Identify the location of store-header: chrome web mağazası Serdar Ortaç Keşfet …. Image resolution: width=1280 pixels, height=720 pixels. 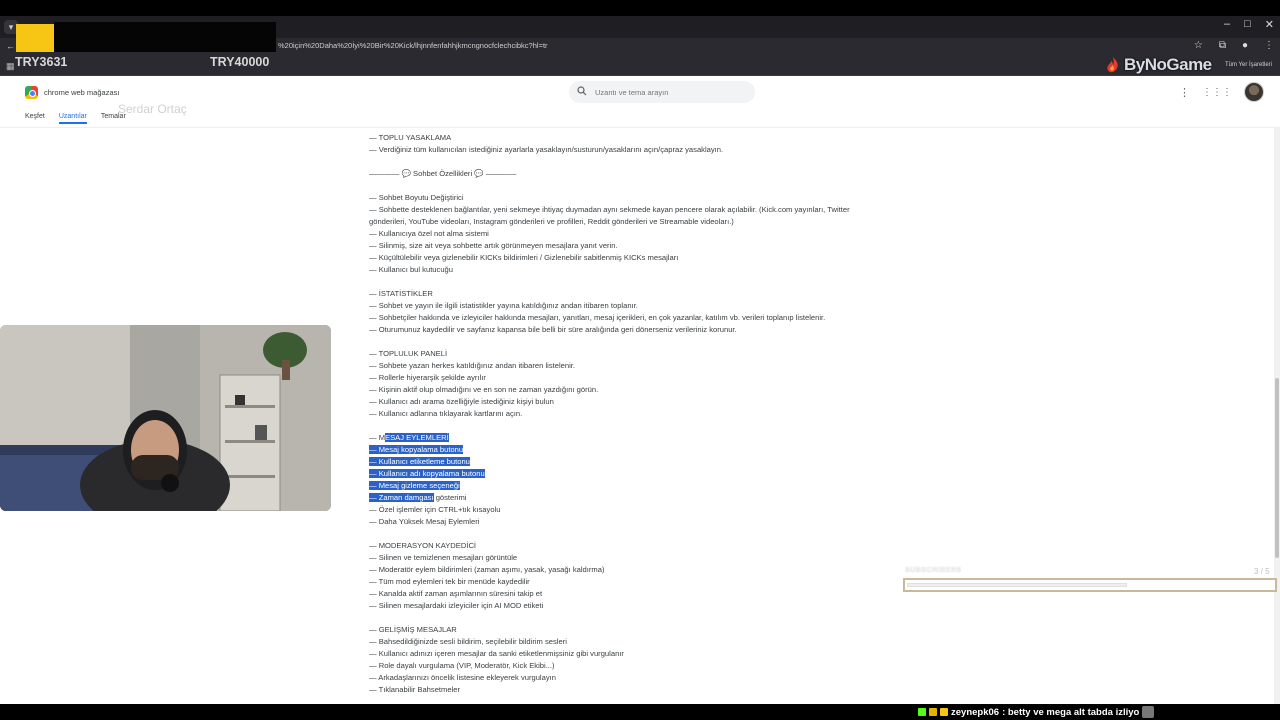
(640, 102).